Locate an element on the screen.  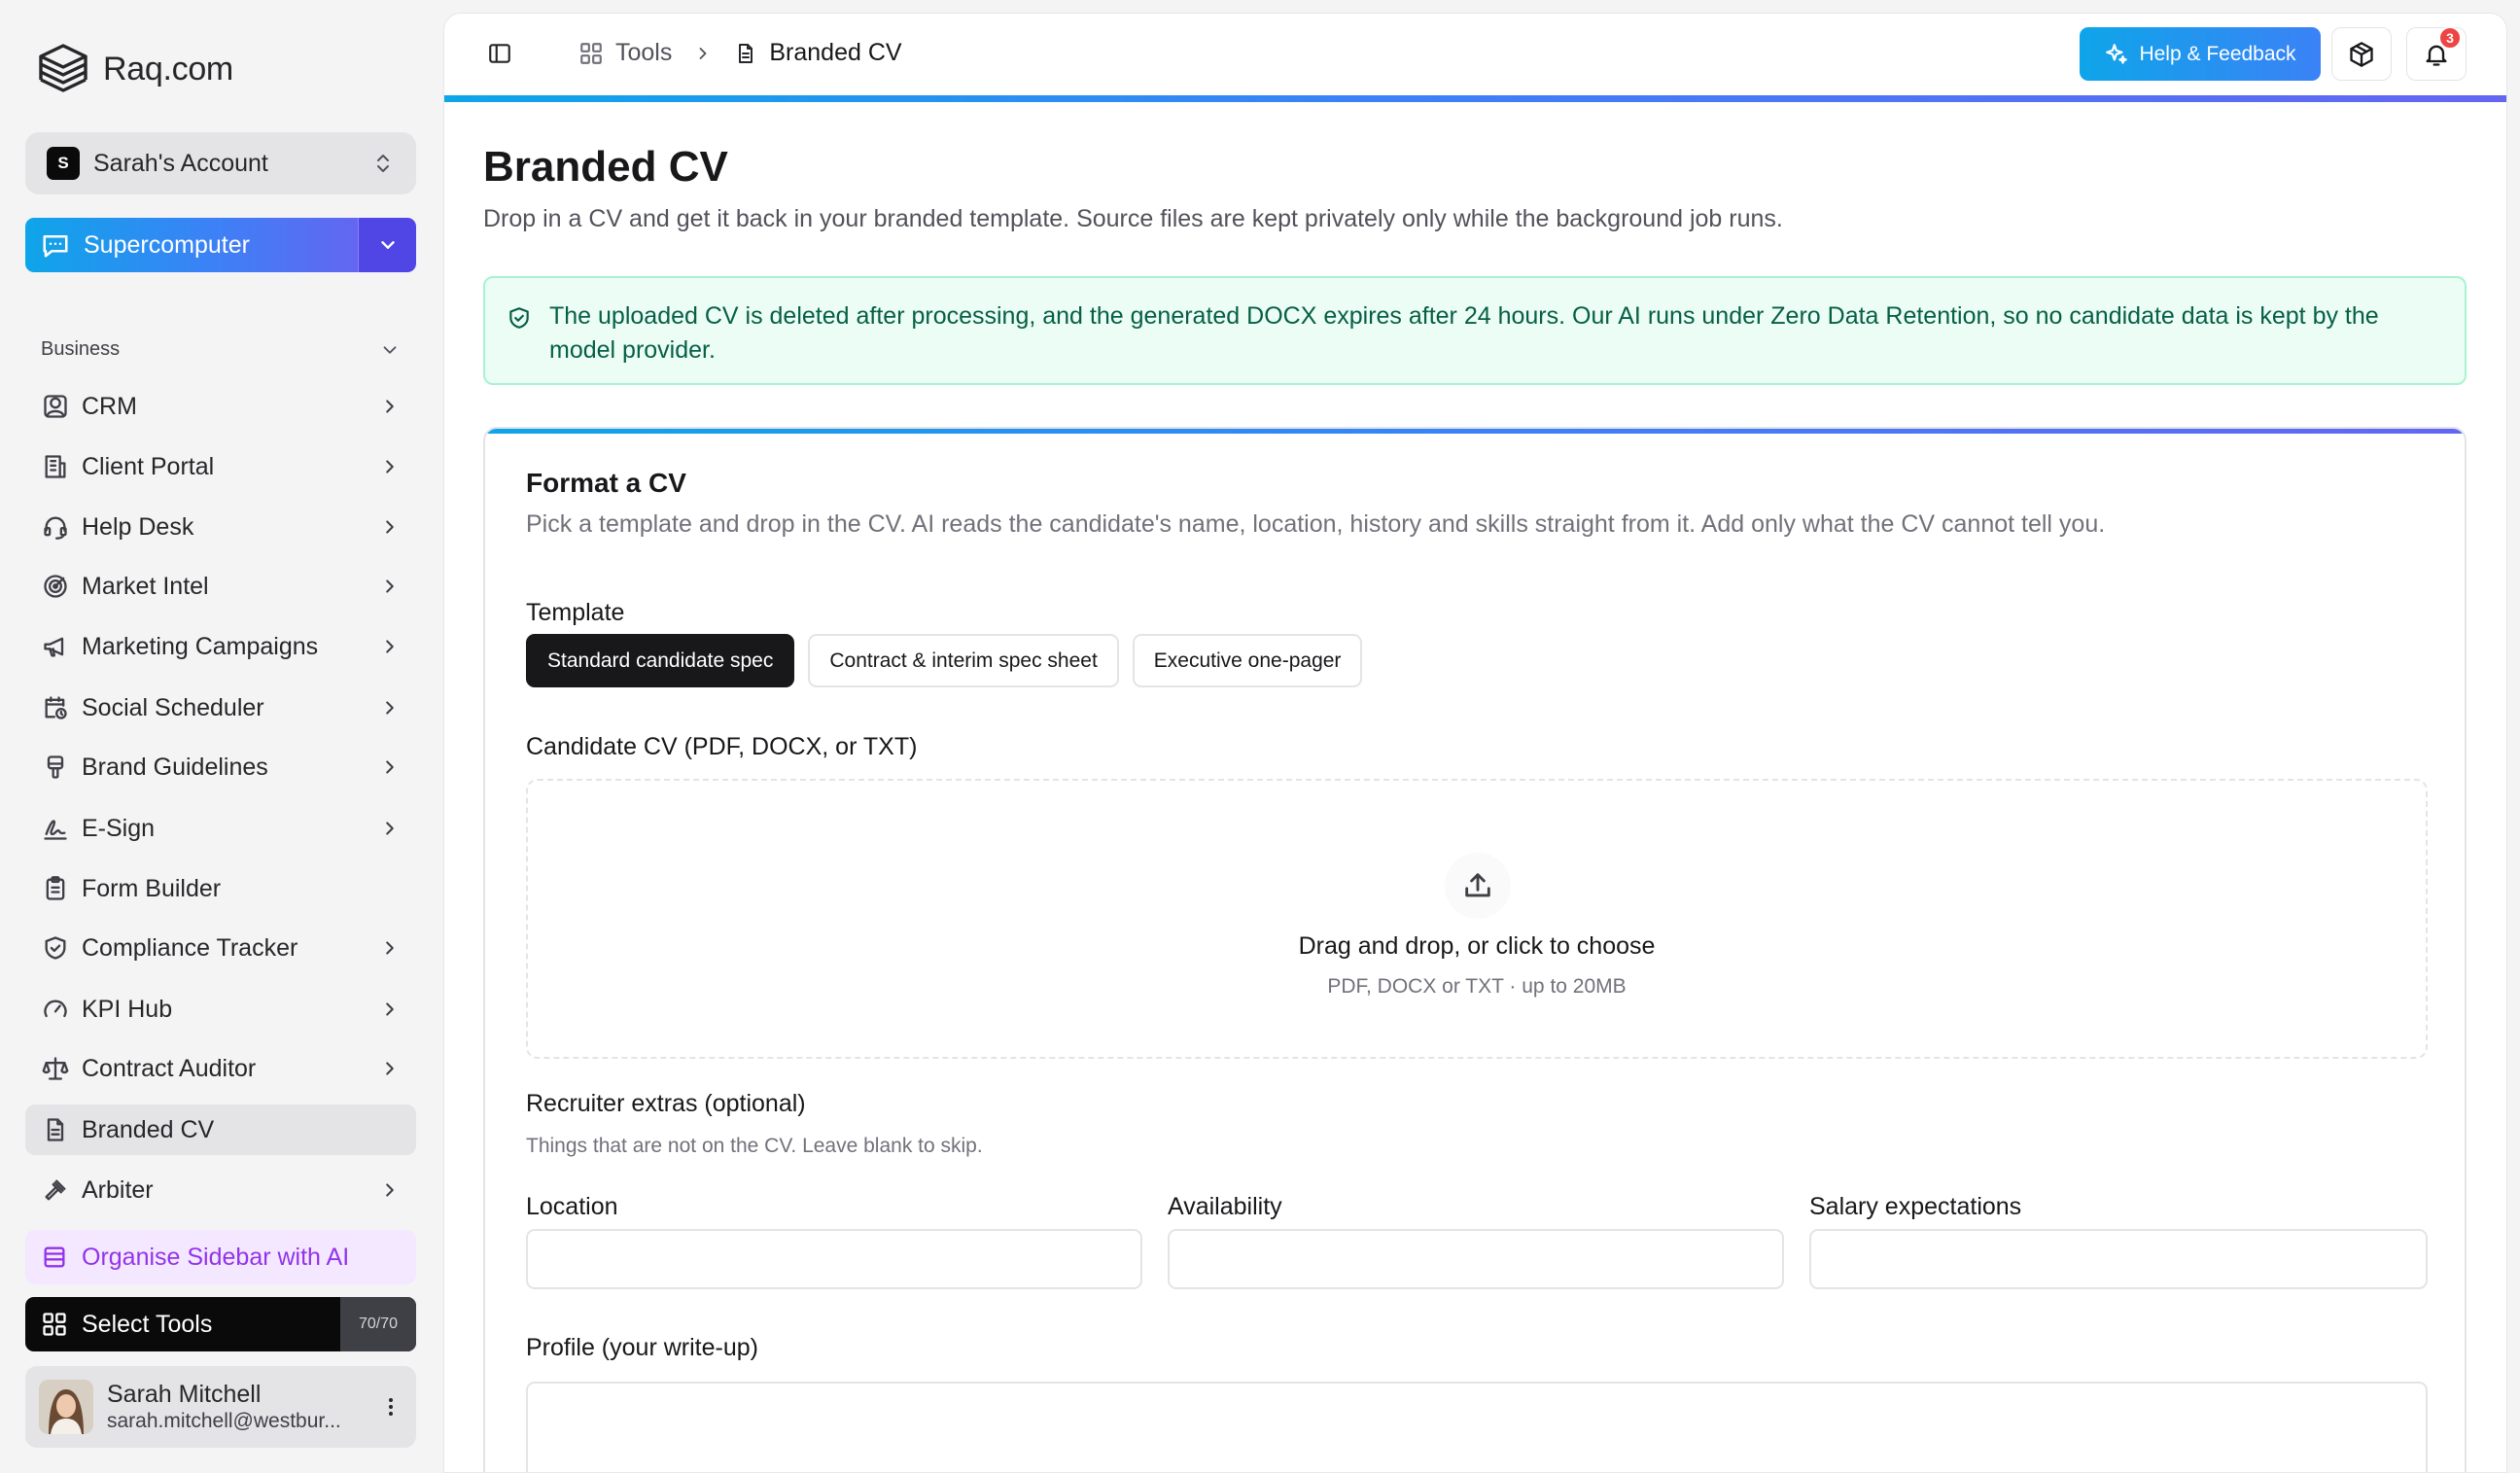
calendar-clock-icon is located at coordinates (55, 707).